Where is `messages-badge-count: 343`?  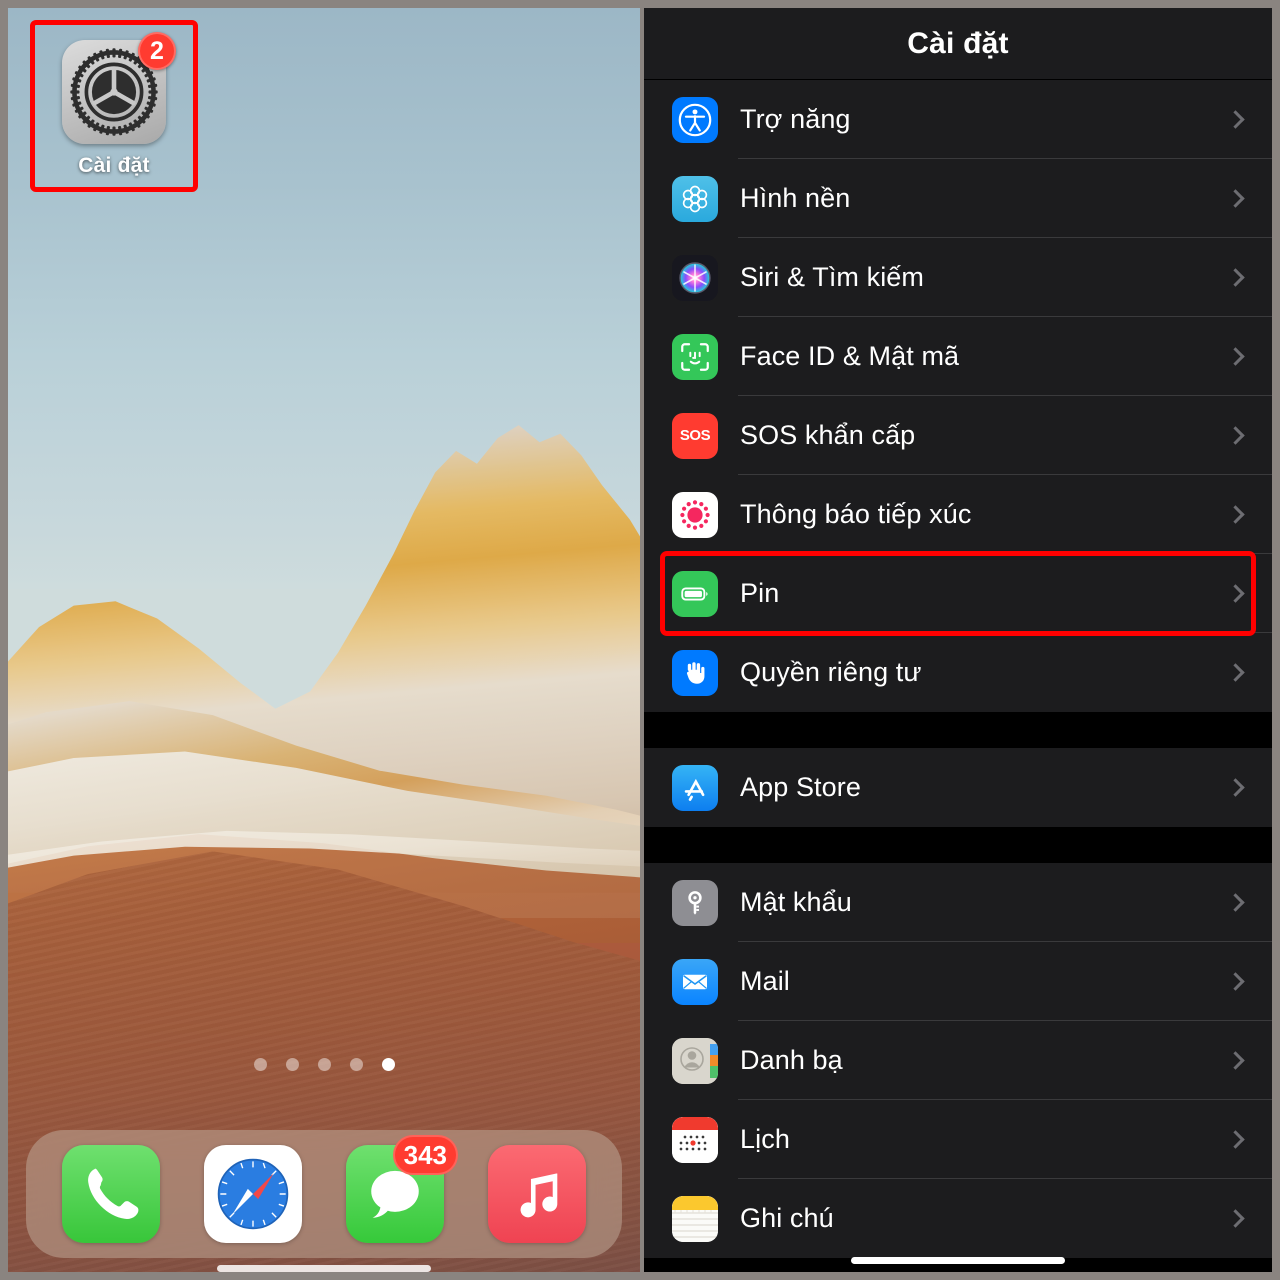
messages-badge-count: 343 is located at coordinates (425, 1155).